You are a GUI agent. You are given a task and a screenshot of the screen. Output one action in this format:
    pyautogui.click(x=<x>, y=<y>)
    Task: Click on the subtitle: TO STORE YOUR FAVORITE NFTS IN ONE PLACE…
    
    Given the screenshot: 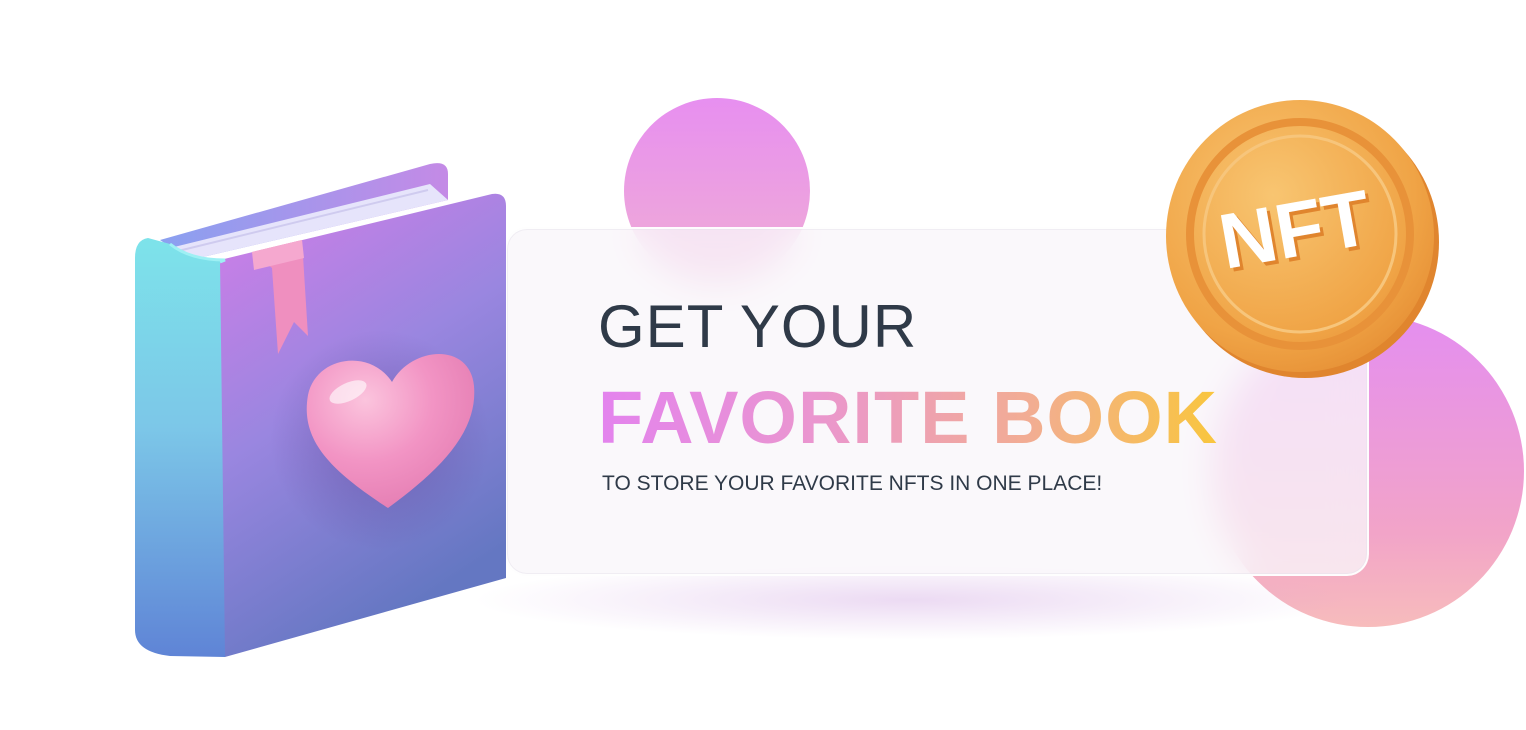 What is the action you would take?
    pyautogui.click(x=852, y=483)
    